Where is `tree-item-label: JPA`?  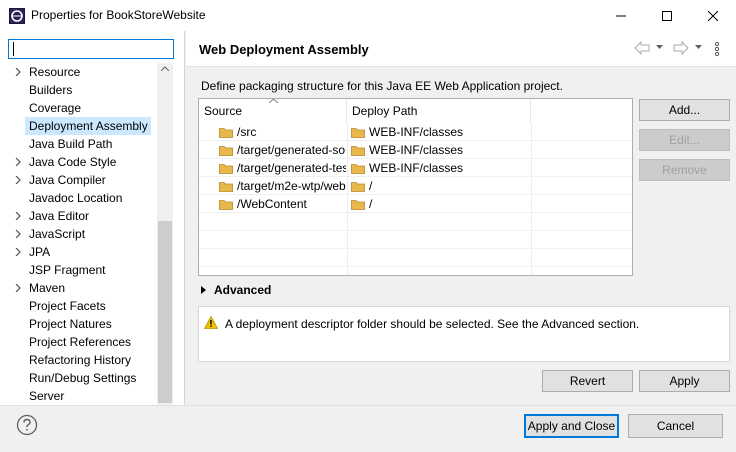 tree-item-label: JPA is located at coordinates (40, 252).